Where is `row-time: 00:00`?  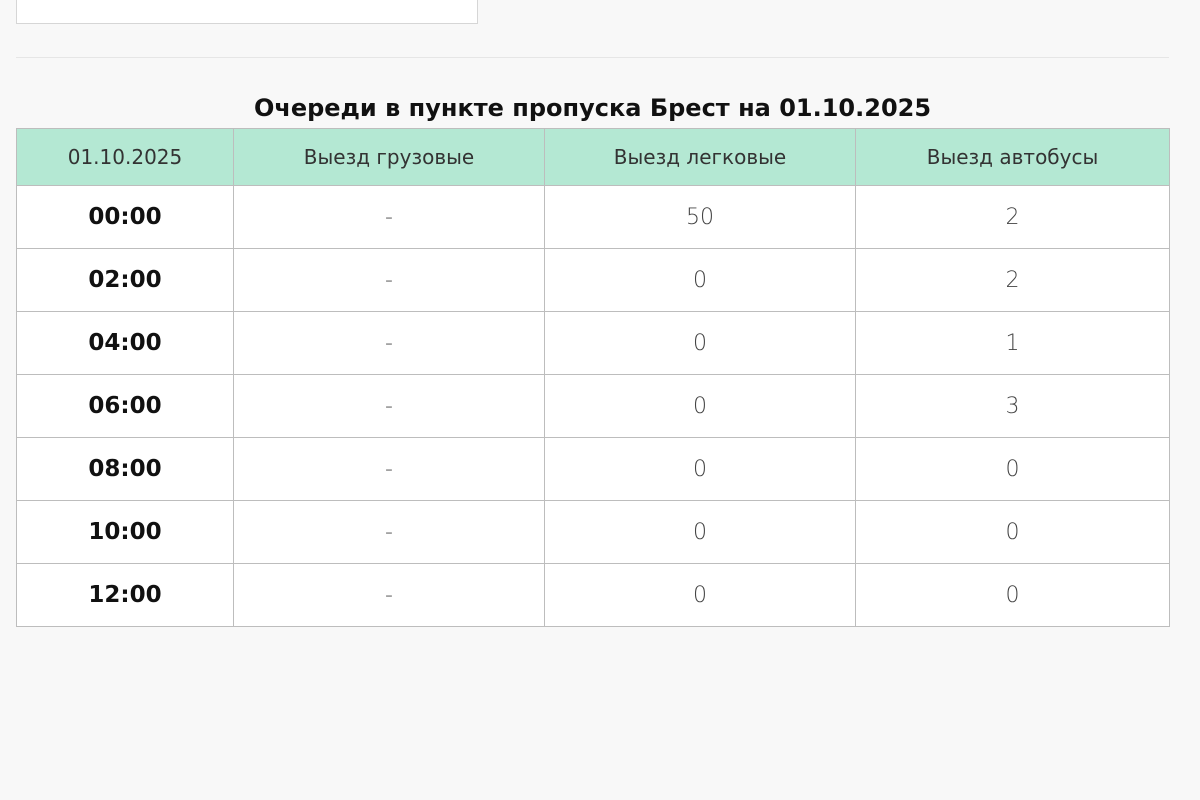
row-time: 00:00 is located at coordinates (125, 217).